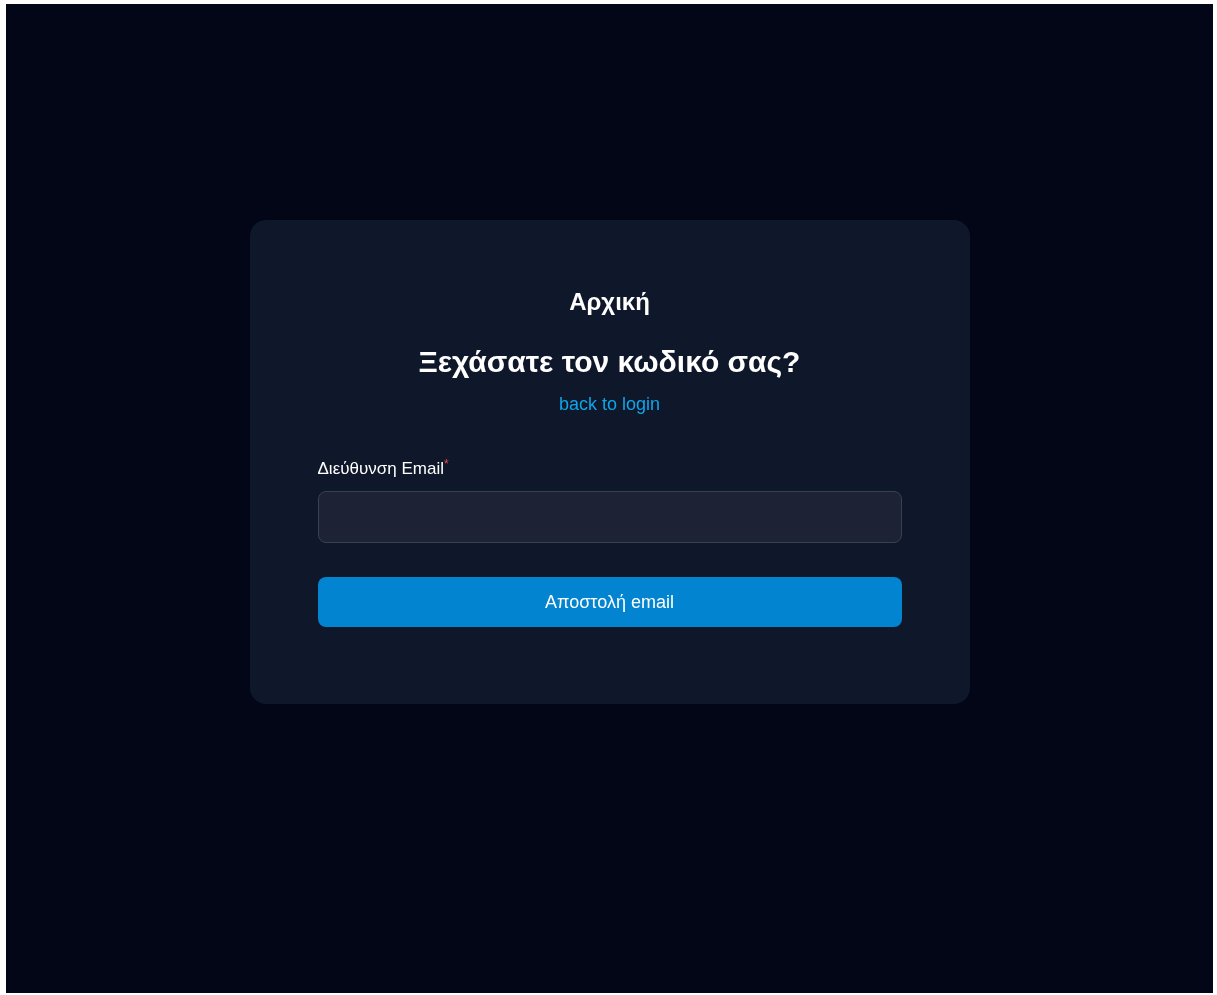 The width and height of the screenshot is (1217, 995). I want to click on send-email-button: Αποστολή email, so click(609, 602).